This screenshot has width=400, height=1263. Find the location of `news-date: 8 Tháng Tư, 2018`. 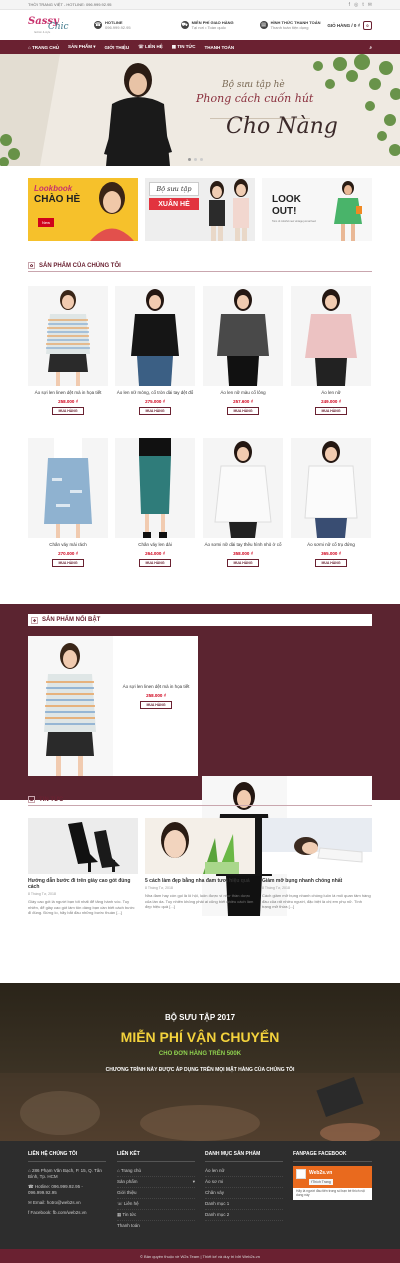

news-date: 8 Tháng Tư, 2018 is located at coordinates (159, 888).